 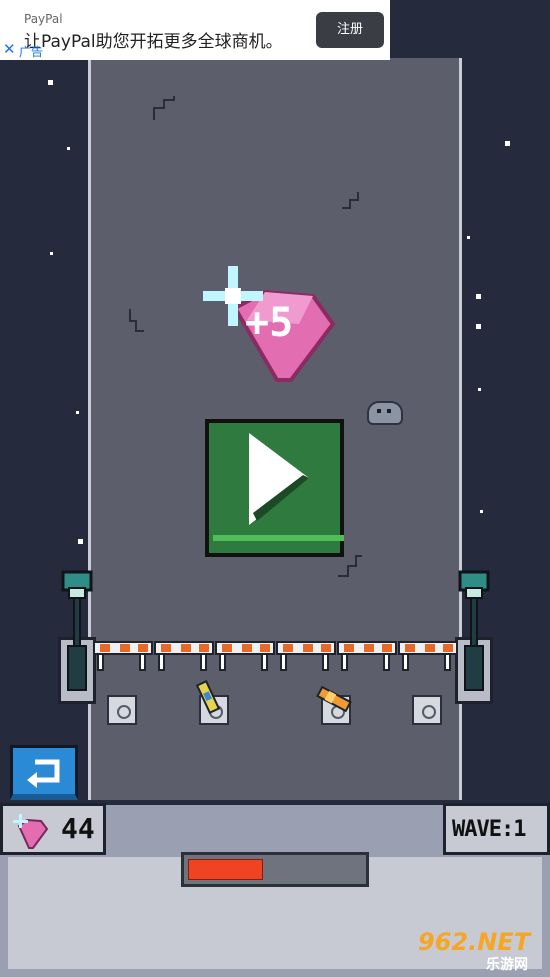 What do you see at coordinates (350, 30) in the screenshot?
I see `ad-register-button: 注册` at bounding box center [350, 30].